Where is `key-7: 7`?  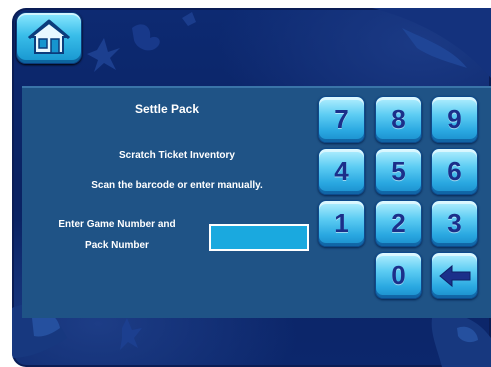 key-7: 7 is located at coordinates (341, 119).